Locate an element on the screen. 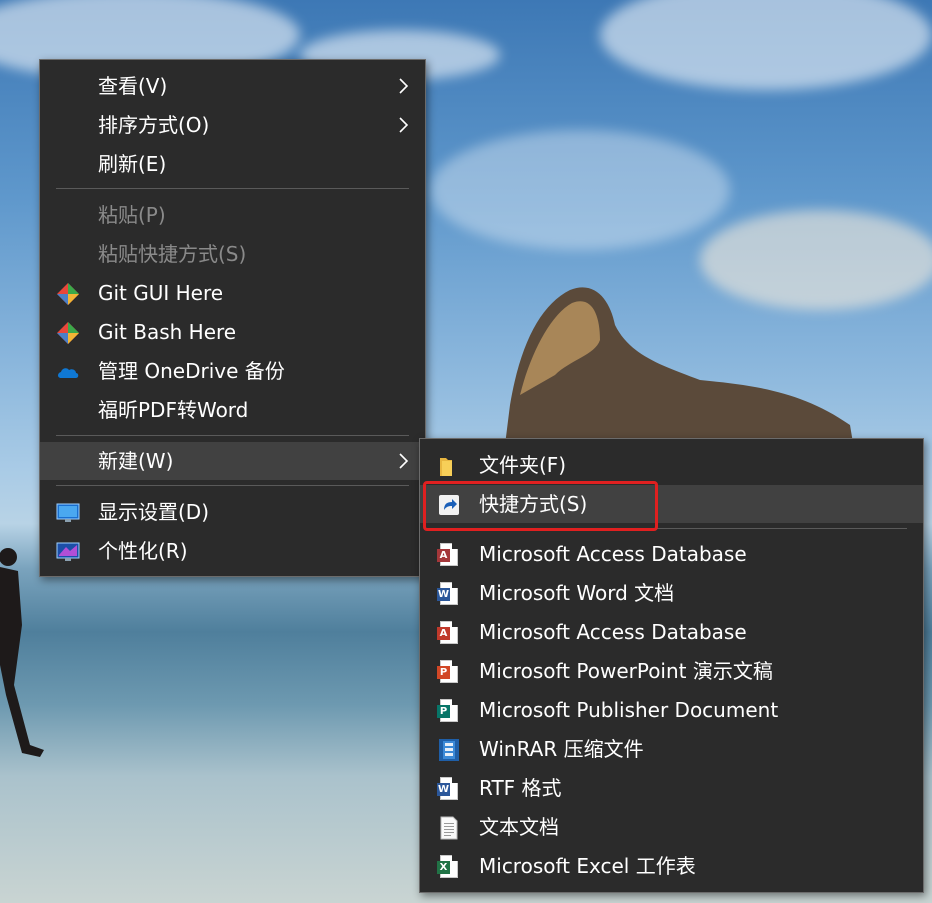 The image size is (932, 903). menu-item-label: 新建(W) is located at coordinates (136, 461).